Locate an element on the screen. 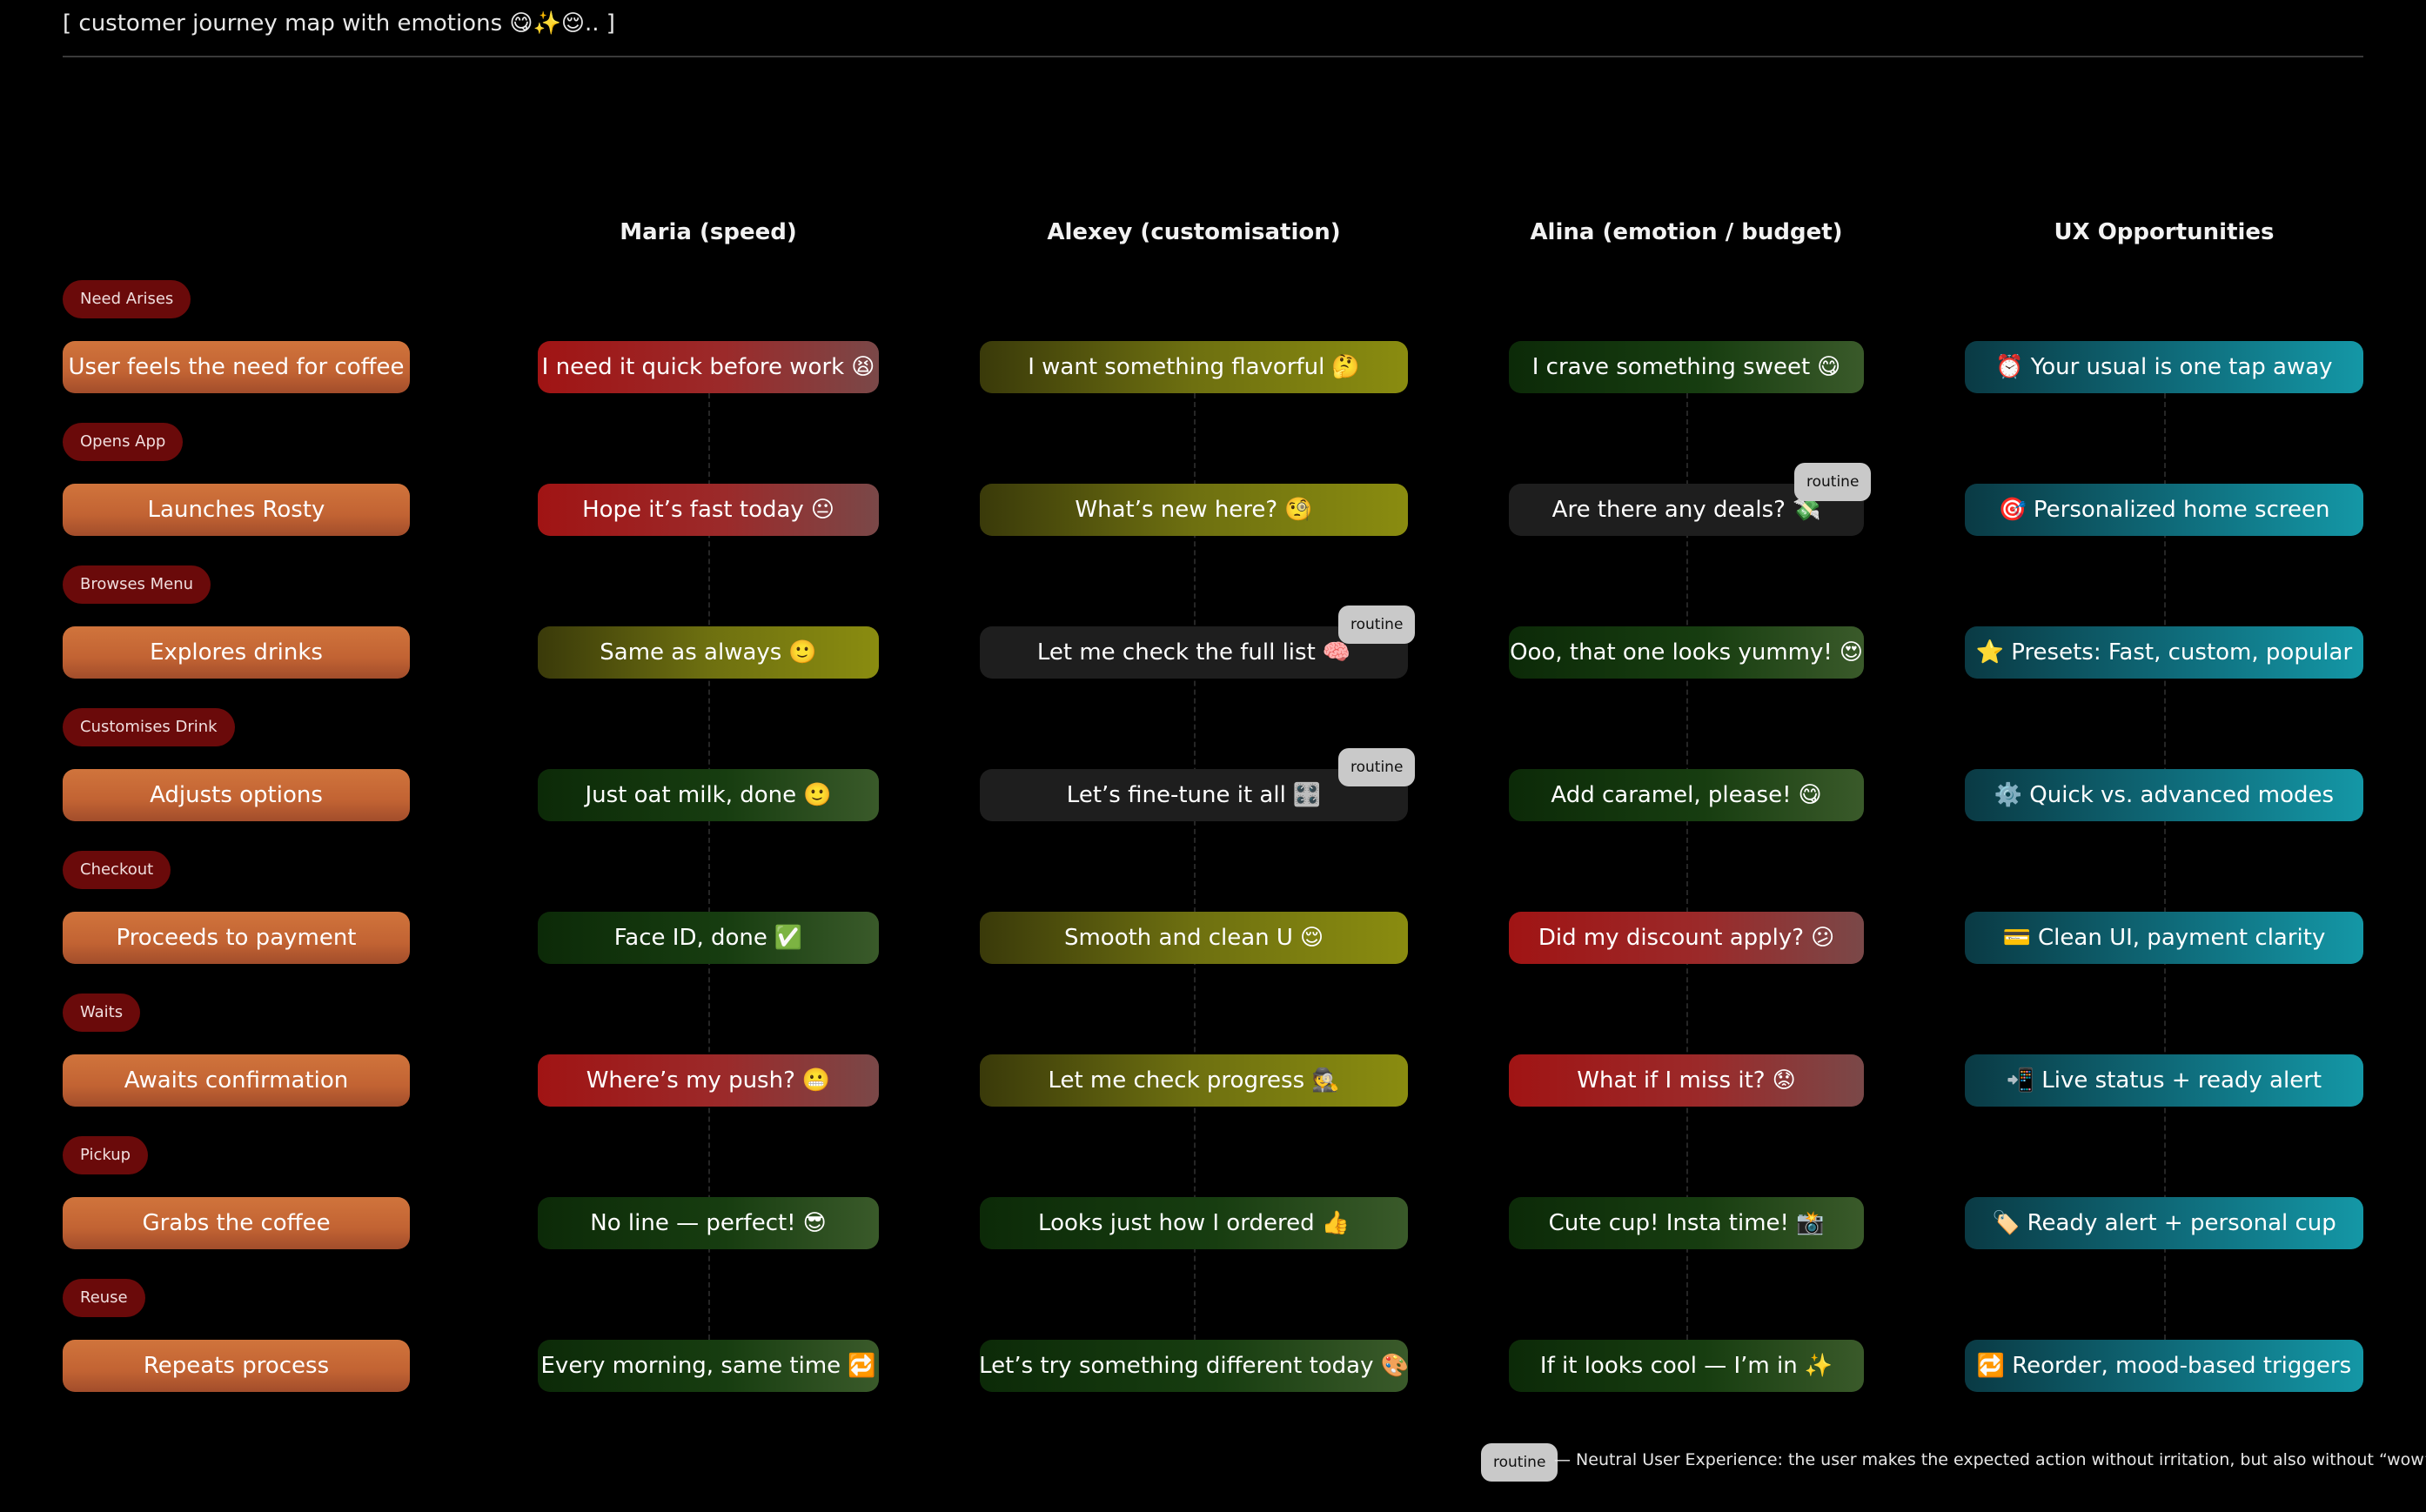  stage-badge: Pickup is located at coordinates (106, 1155).